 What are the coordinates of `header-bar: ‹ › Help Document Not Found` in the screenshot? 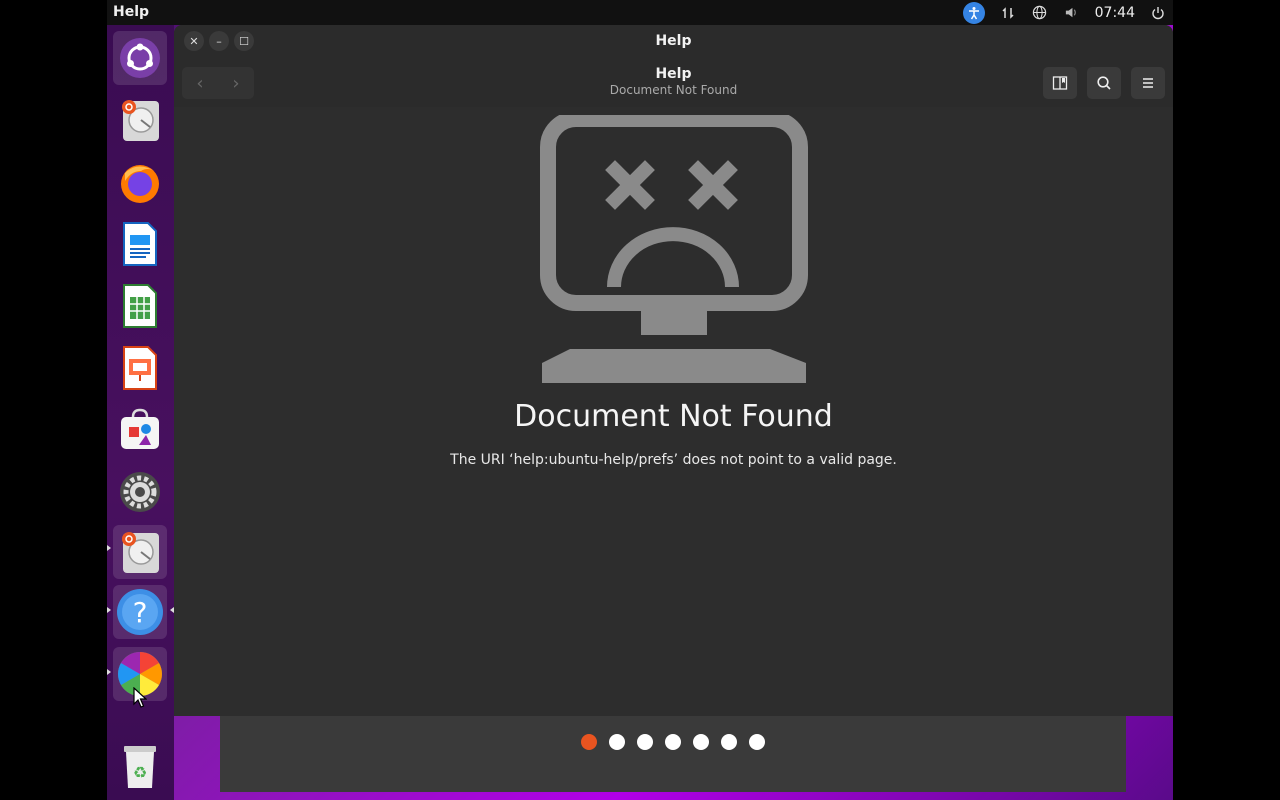 It's located at (673, 82).